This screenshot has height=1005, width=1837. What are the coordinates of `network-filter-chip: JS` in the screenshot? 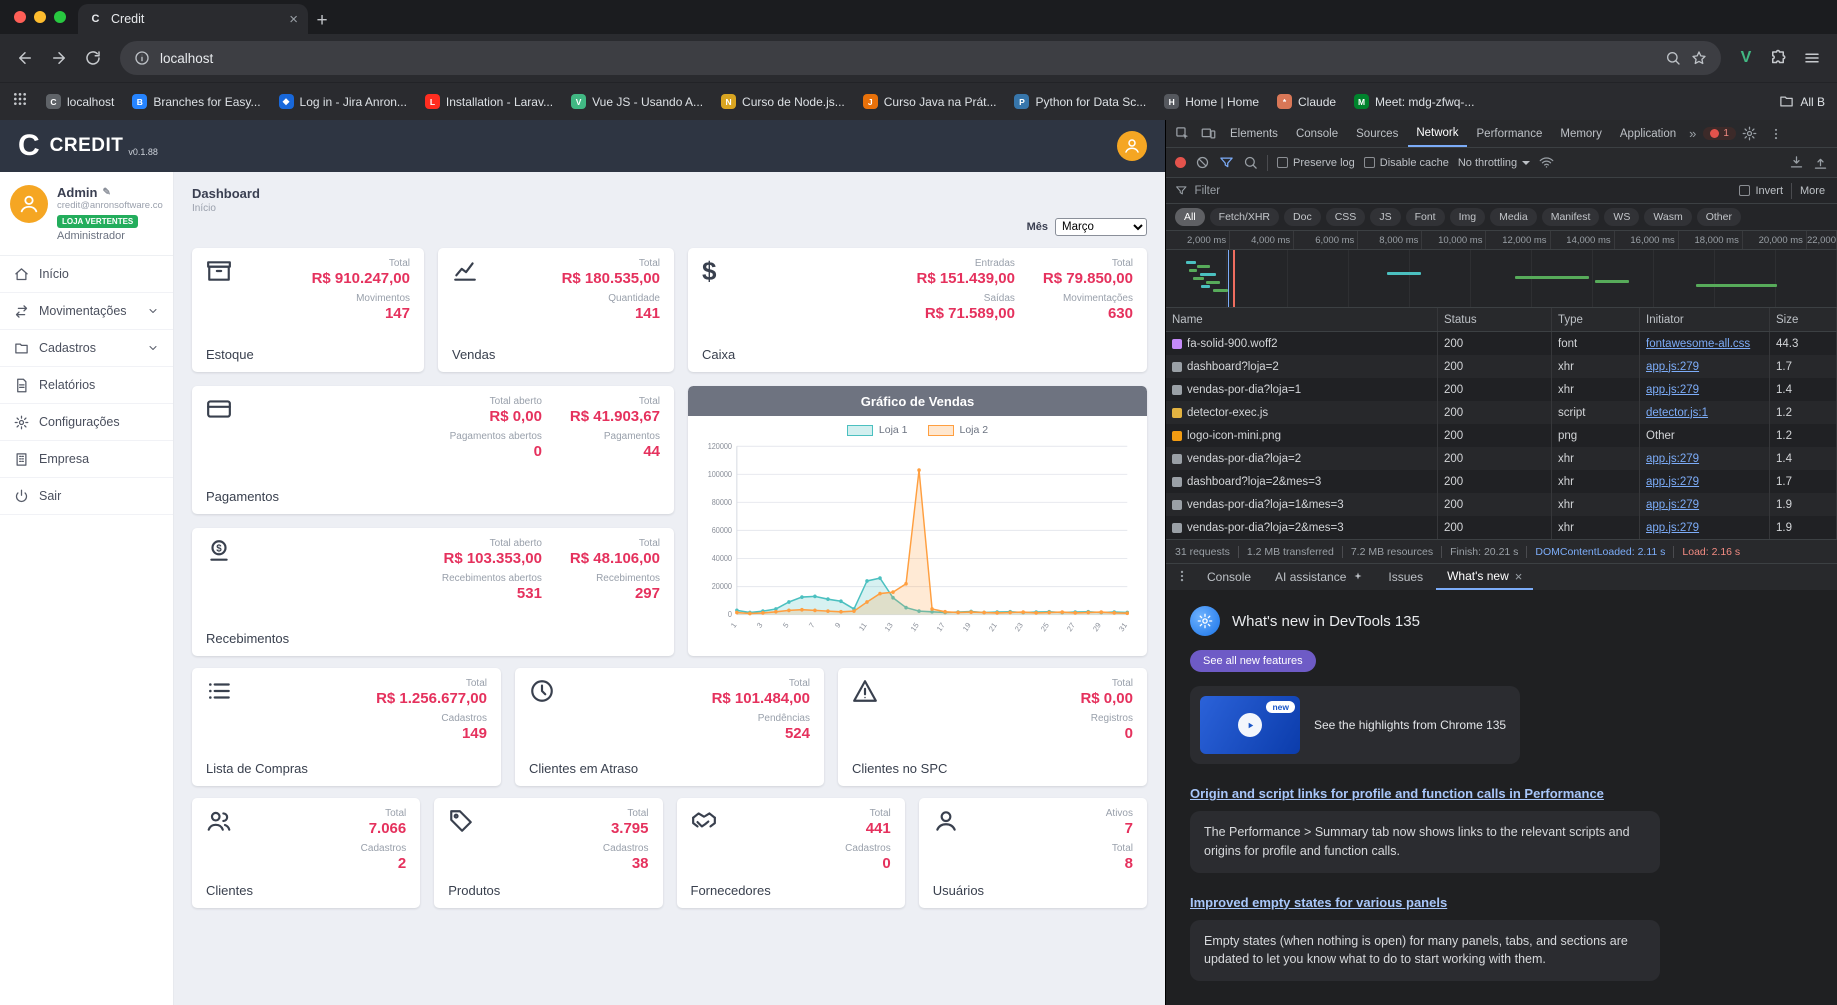 It's located at (1385, 217).